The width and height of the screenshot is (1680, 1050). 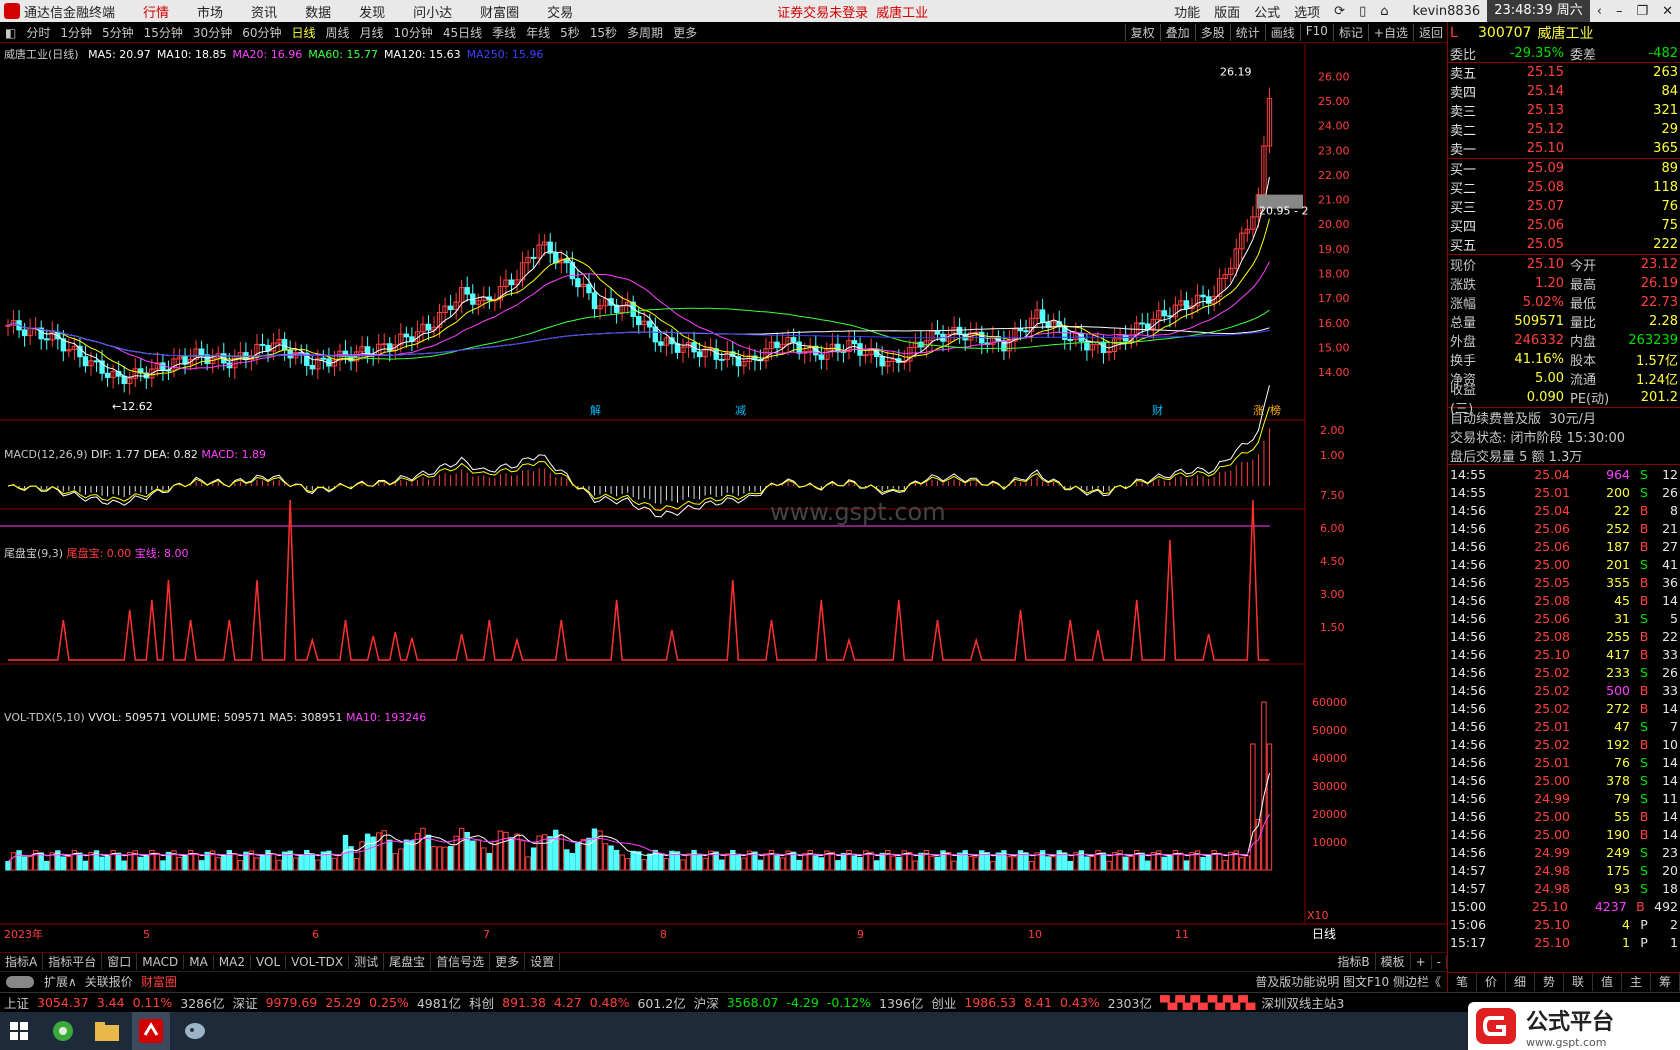 I want to click on tool-back: 返回, so click(x=1430, y=32).